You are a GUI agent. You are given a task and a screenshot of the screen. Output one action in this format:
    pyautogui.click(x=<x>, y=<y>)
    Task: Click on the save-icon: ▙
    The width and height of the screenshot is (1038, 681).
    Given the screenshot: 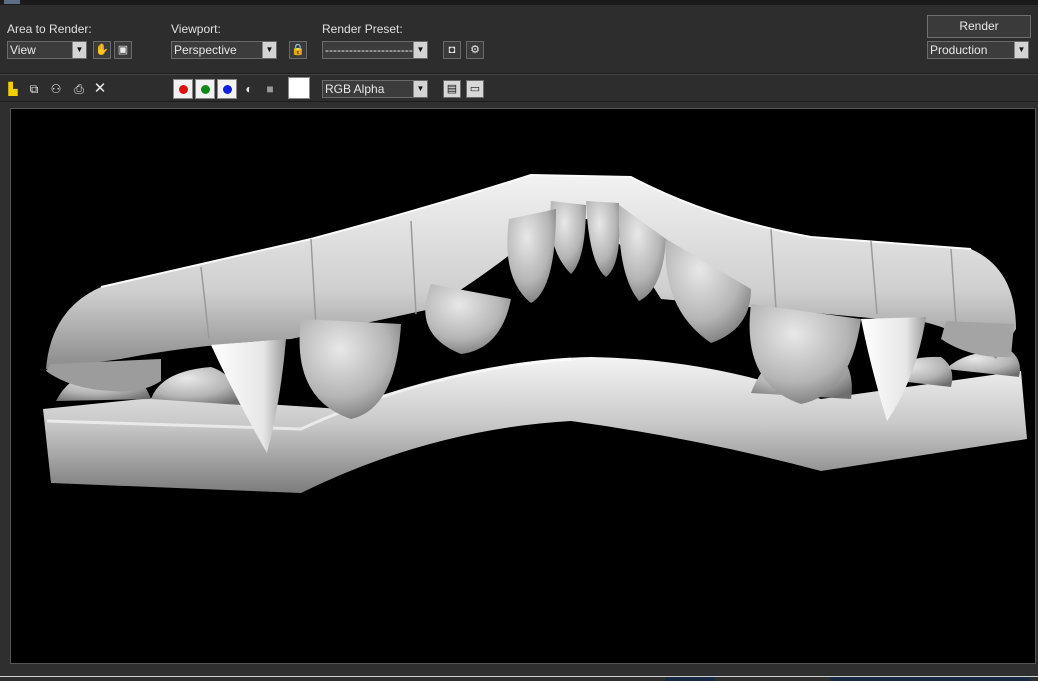 What is the action you would take?
    pyautogui.click(x=13, y=89)
    